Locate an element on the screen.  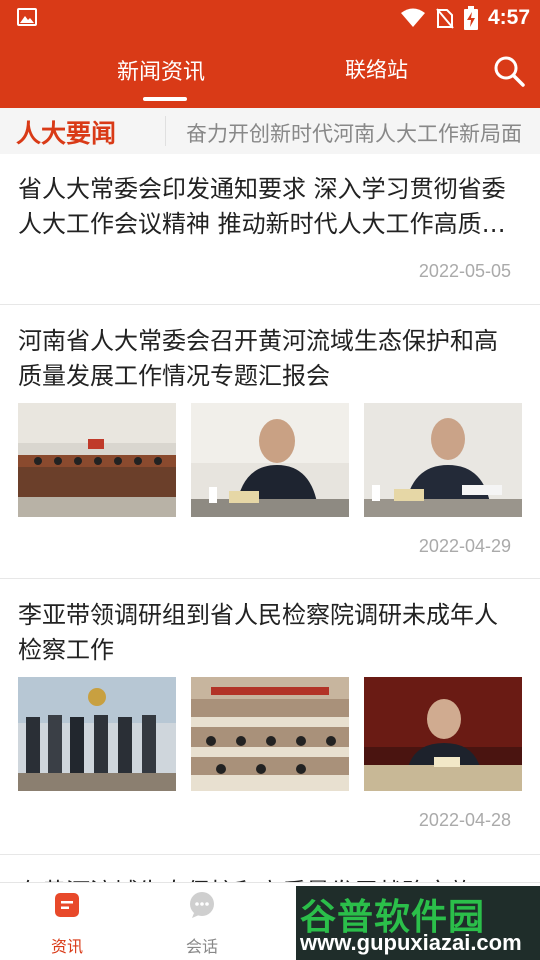
search-icon is located at coordinates (509, 71).